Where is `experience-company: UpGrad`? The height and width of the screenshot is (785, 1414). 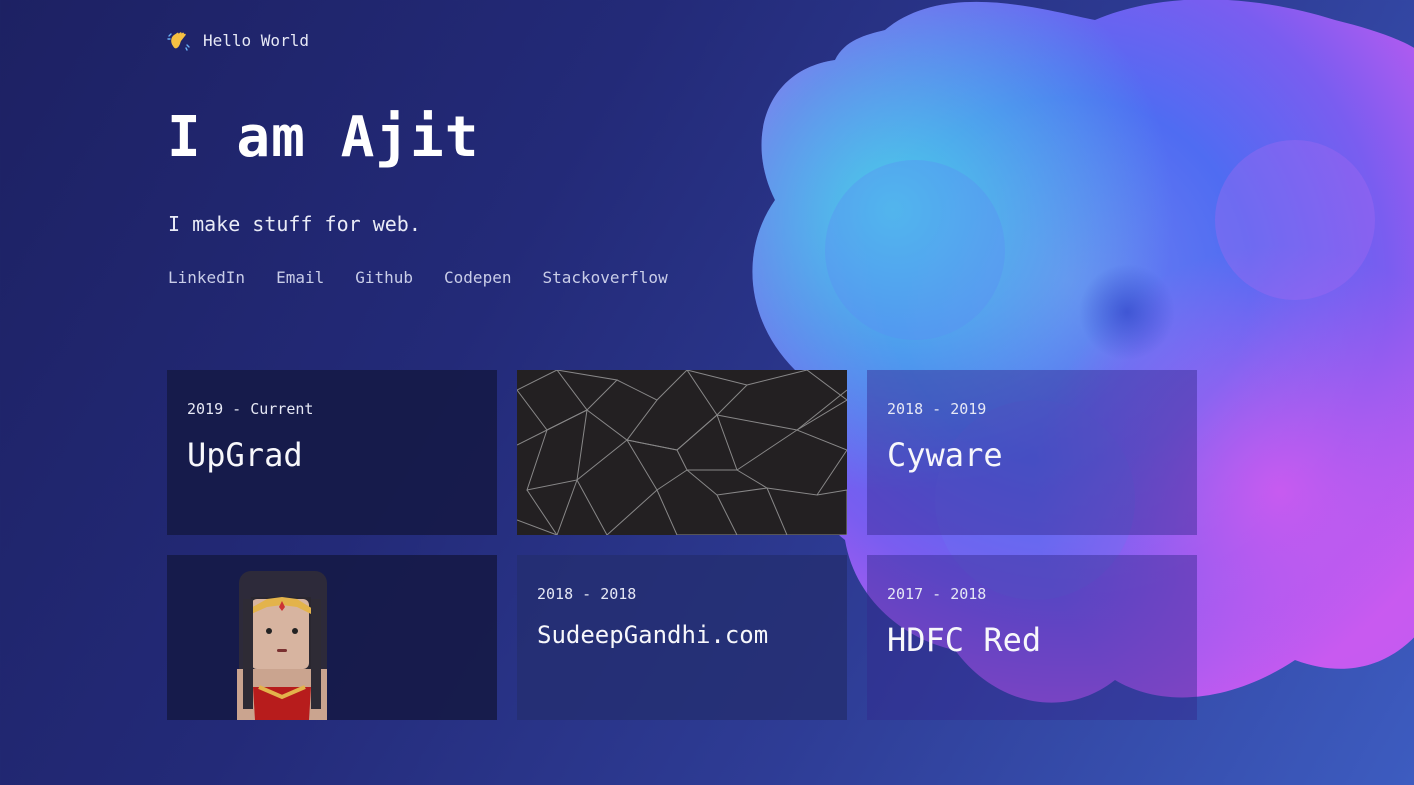 experience-company: UpGrad is located at coordinates (245, 455).